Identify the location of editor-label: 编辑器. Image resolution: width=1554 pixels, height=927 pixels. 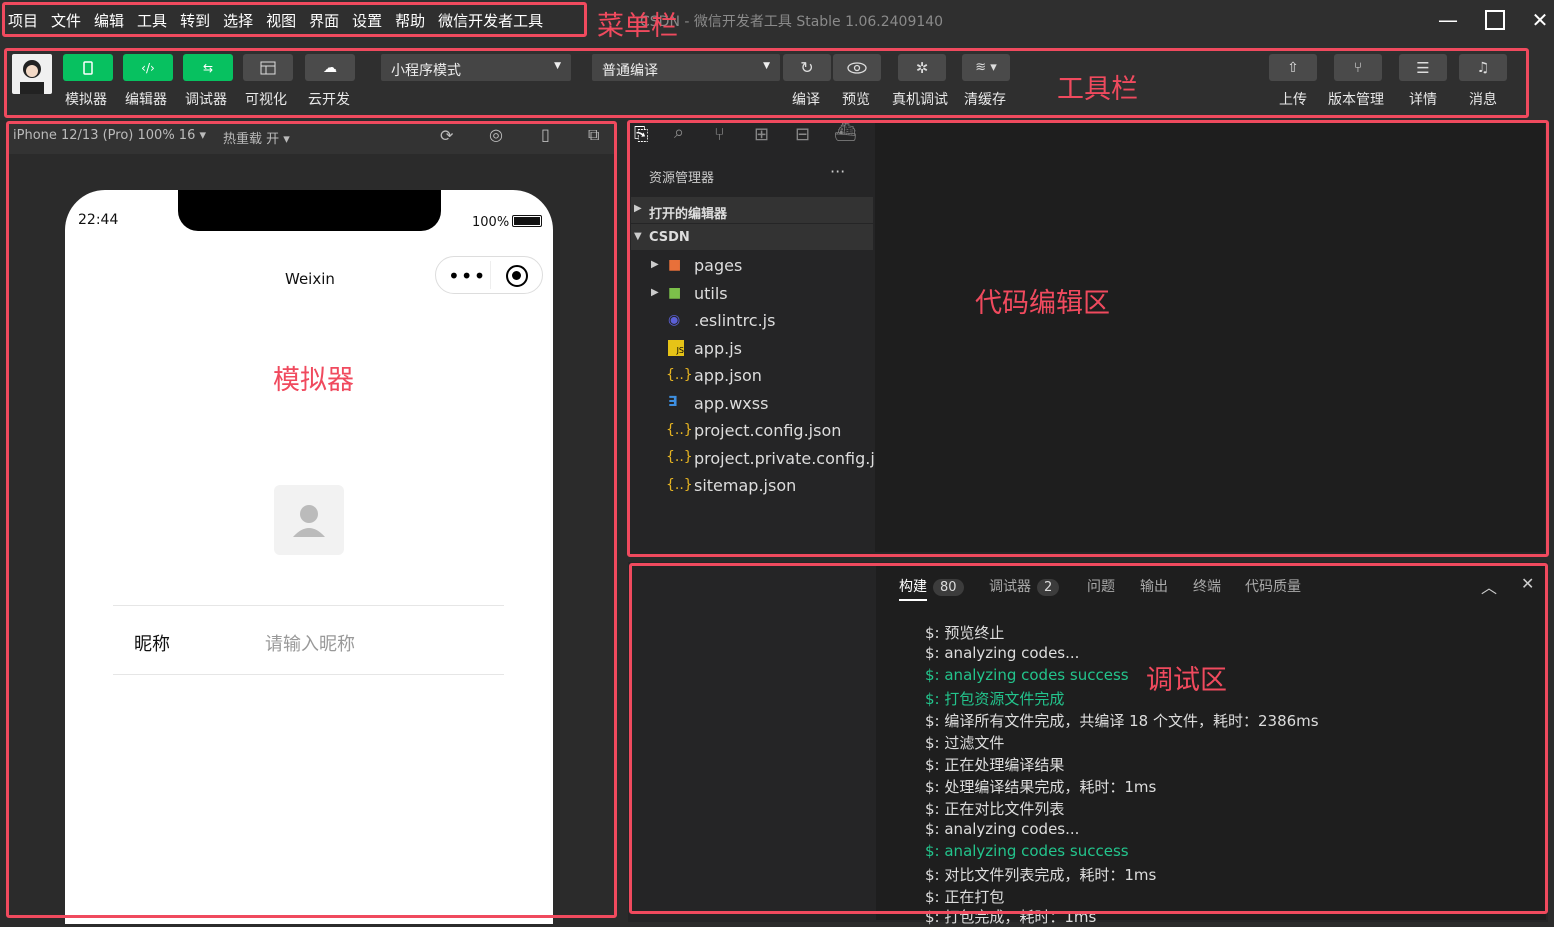
(146, 100).